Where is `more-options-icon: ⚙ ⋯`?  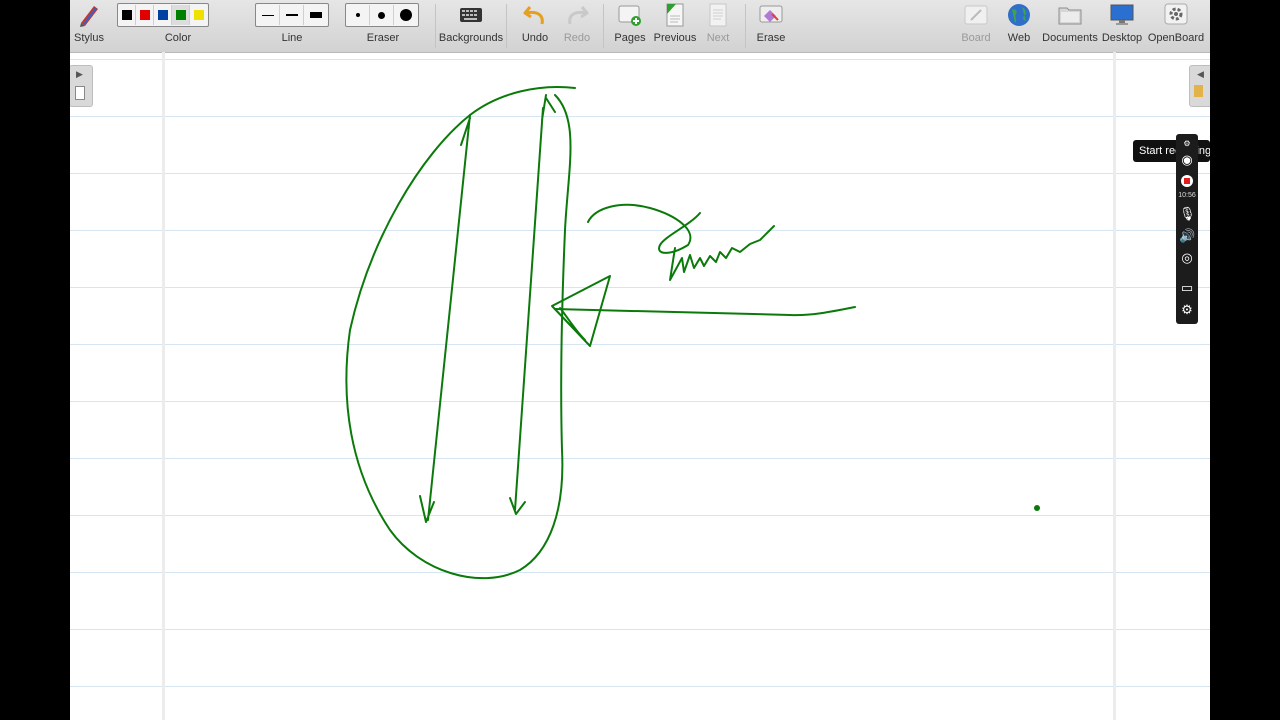 more-options-icon: ⚙ ⋯ is located at coordinates (1187, 150).